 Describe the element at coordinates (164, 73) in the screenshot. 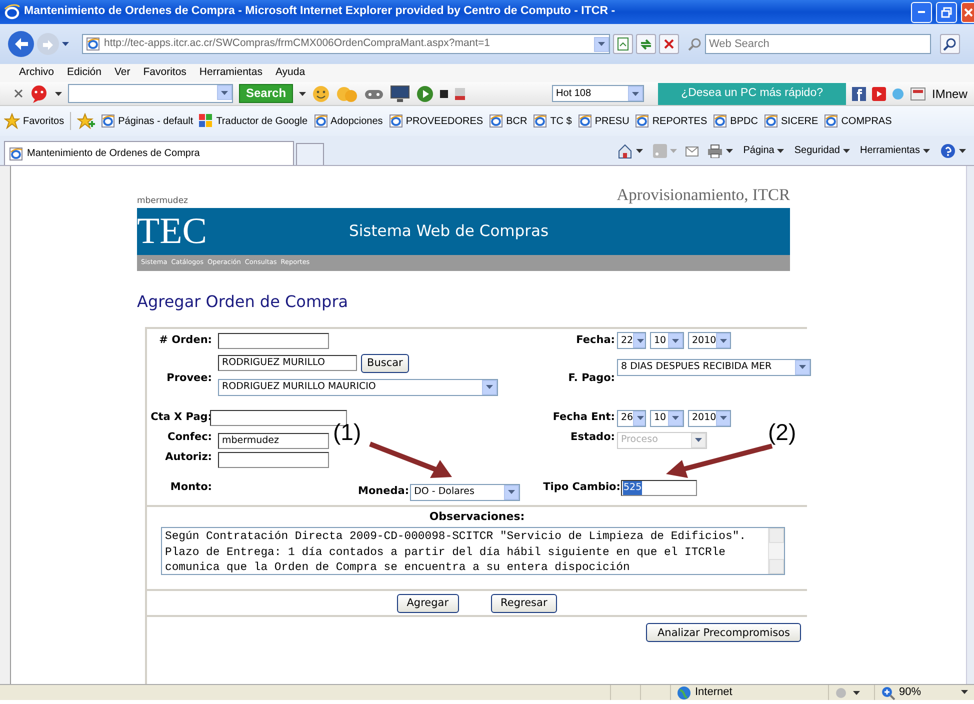

I see `menu-item: Favoritos` at that location.